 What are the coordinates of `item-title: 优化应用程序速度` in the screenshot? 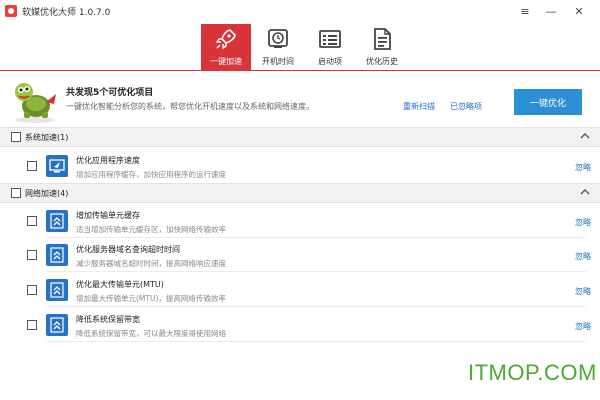 It's located at (108, 160).